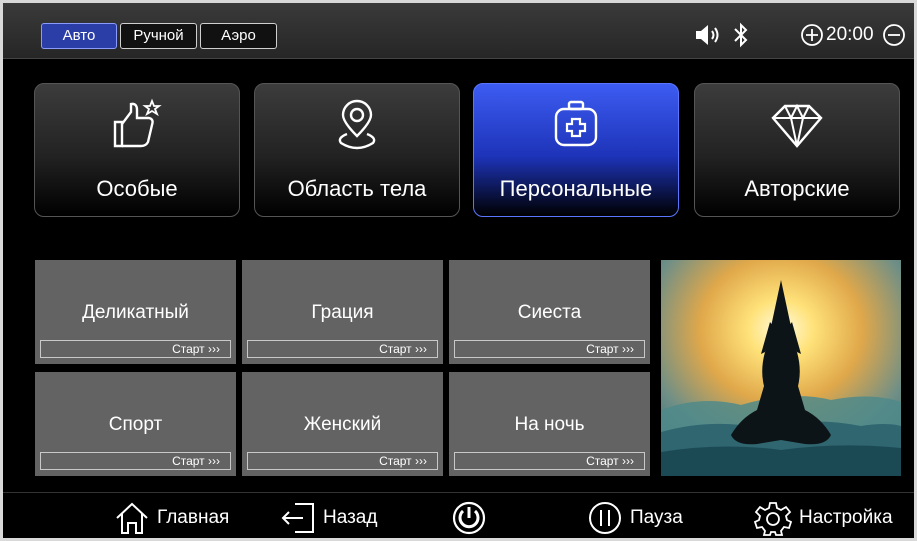  I want to click on program-tile-female: Женский Старт ›››, so click(342, 424).